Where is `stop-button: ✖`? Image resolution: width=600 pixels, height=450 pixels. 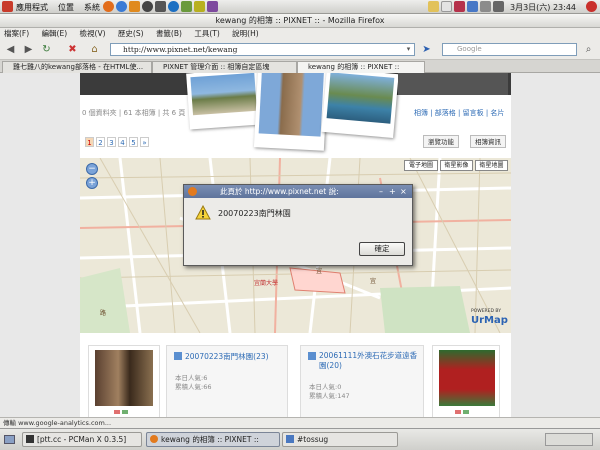 stop-button: ✖ is located at coordinates (72, 49).